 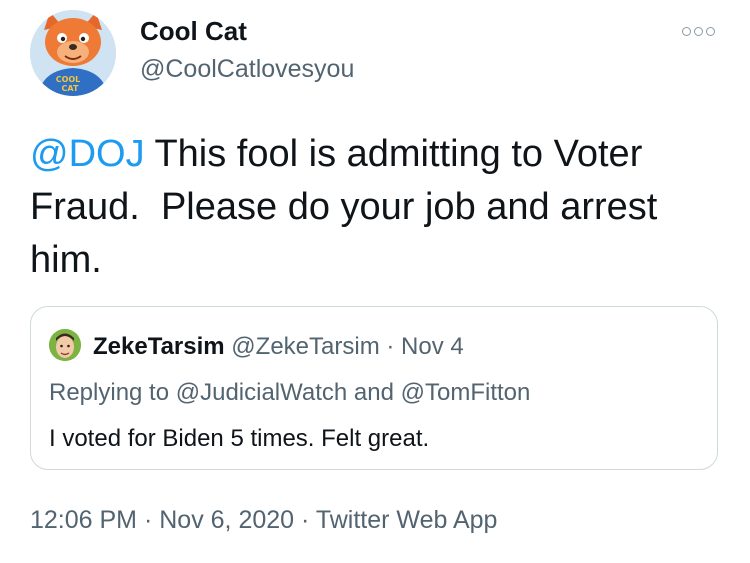 I want to click on quoted-display-name: ZekeTarsim, so click(x=159, y=346).